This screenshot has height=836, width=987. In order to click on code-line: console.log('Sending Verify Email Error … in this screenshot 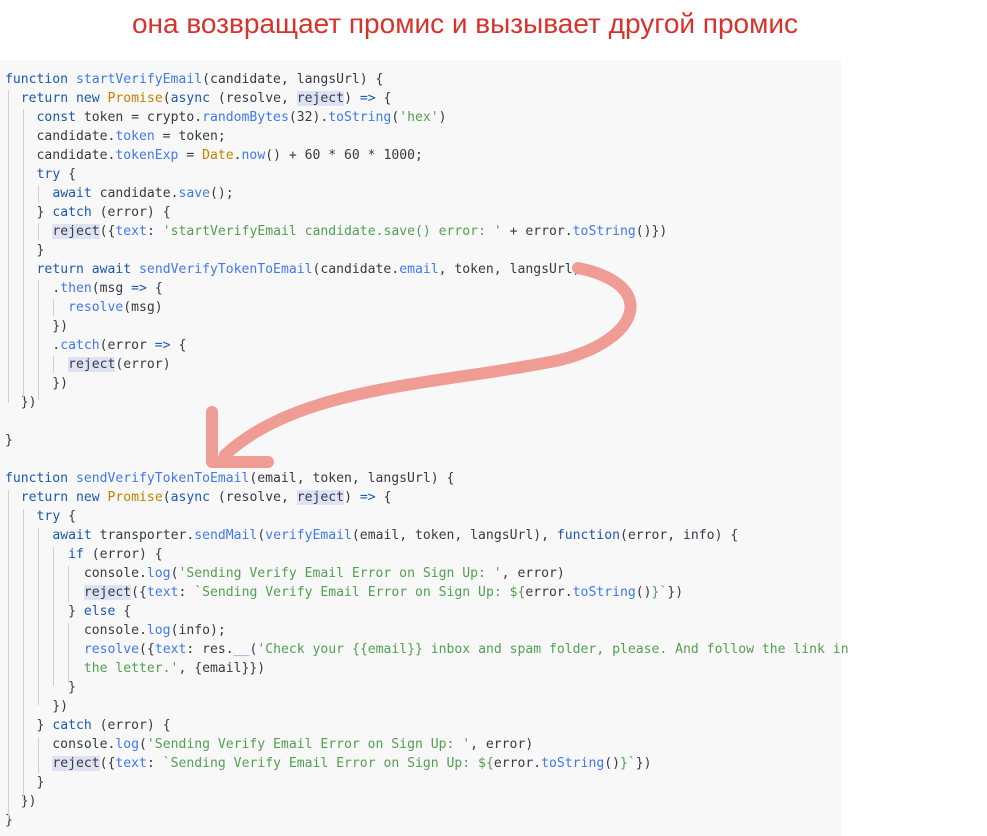, I will do `click(285, 573)`.